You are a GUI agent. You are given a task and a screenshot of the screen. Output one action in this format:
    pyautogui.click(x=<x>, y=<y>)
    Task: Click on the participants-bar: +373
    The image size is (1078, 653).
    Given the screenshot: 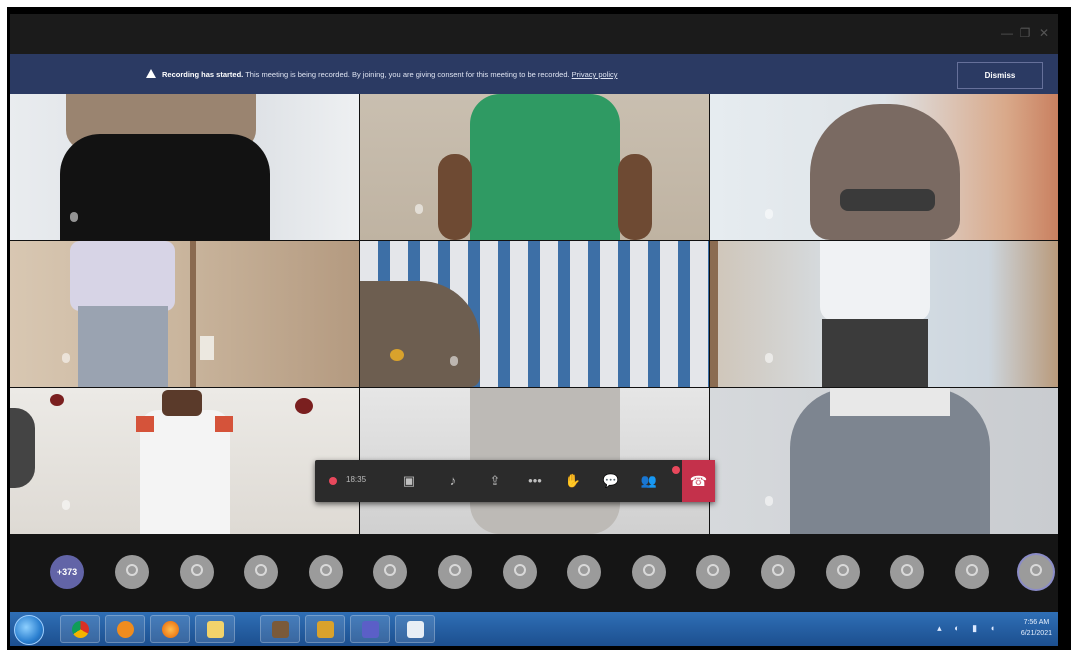 What is the action you would take?
    pyautogui.click(x=534, y=573)
    